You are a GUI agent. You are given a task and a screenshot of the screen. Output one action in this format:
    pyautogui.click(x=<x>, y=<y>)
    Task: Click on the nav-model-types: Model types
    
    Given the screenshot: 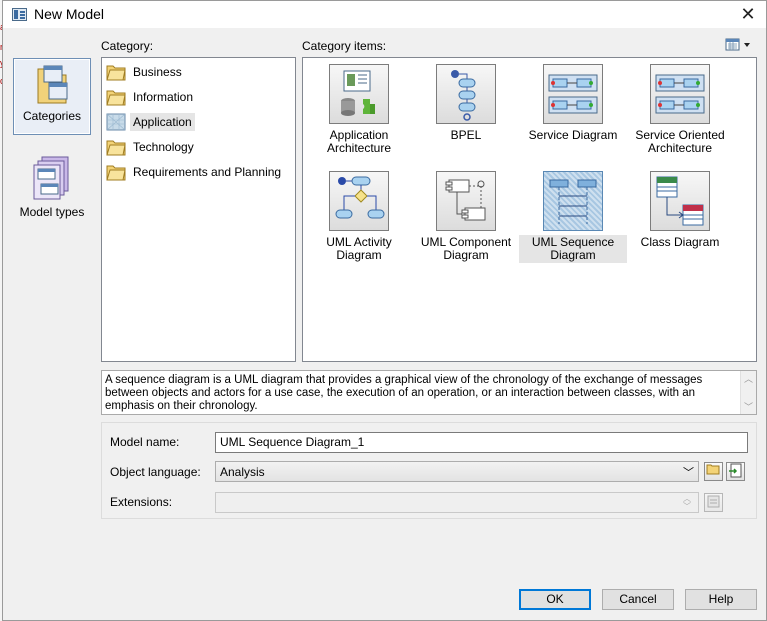 What is the action you would take?
    pyautogui.click(x=52, y=186)
    